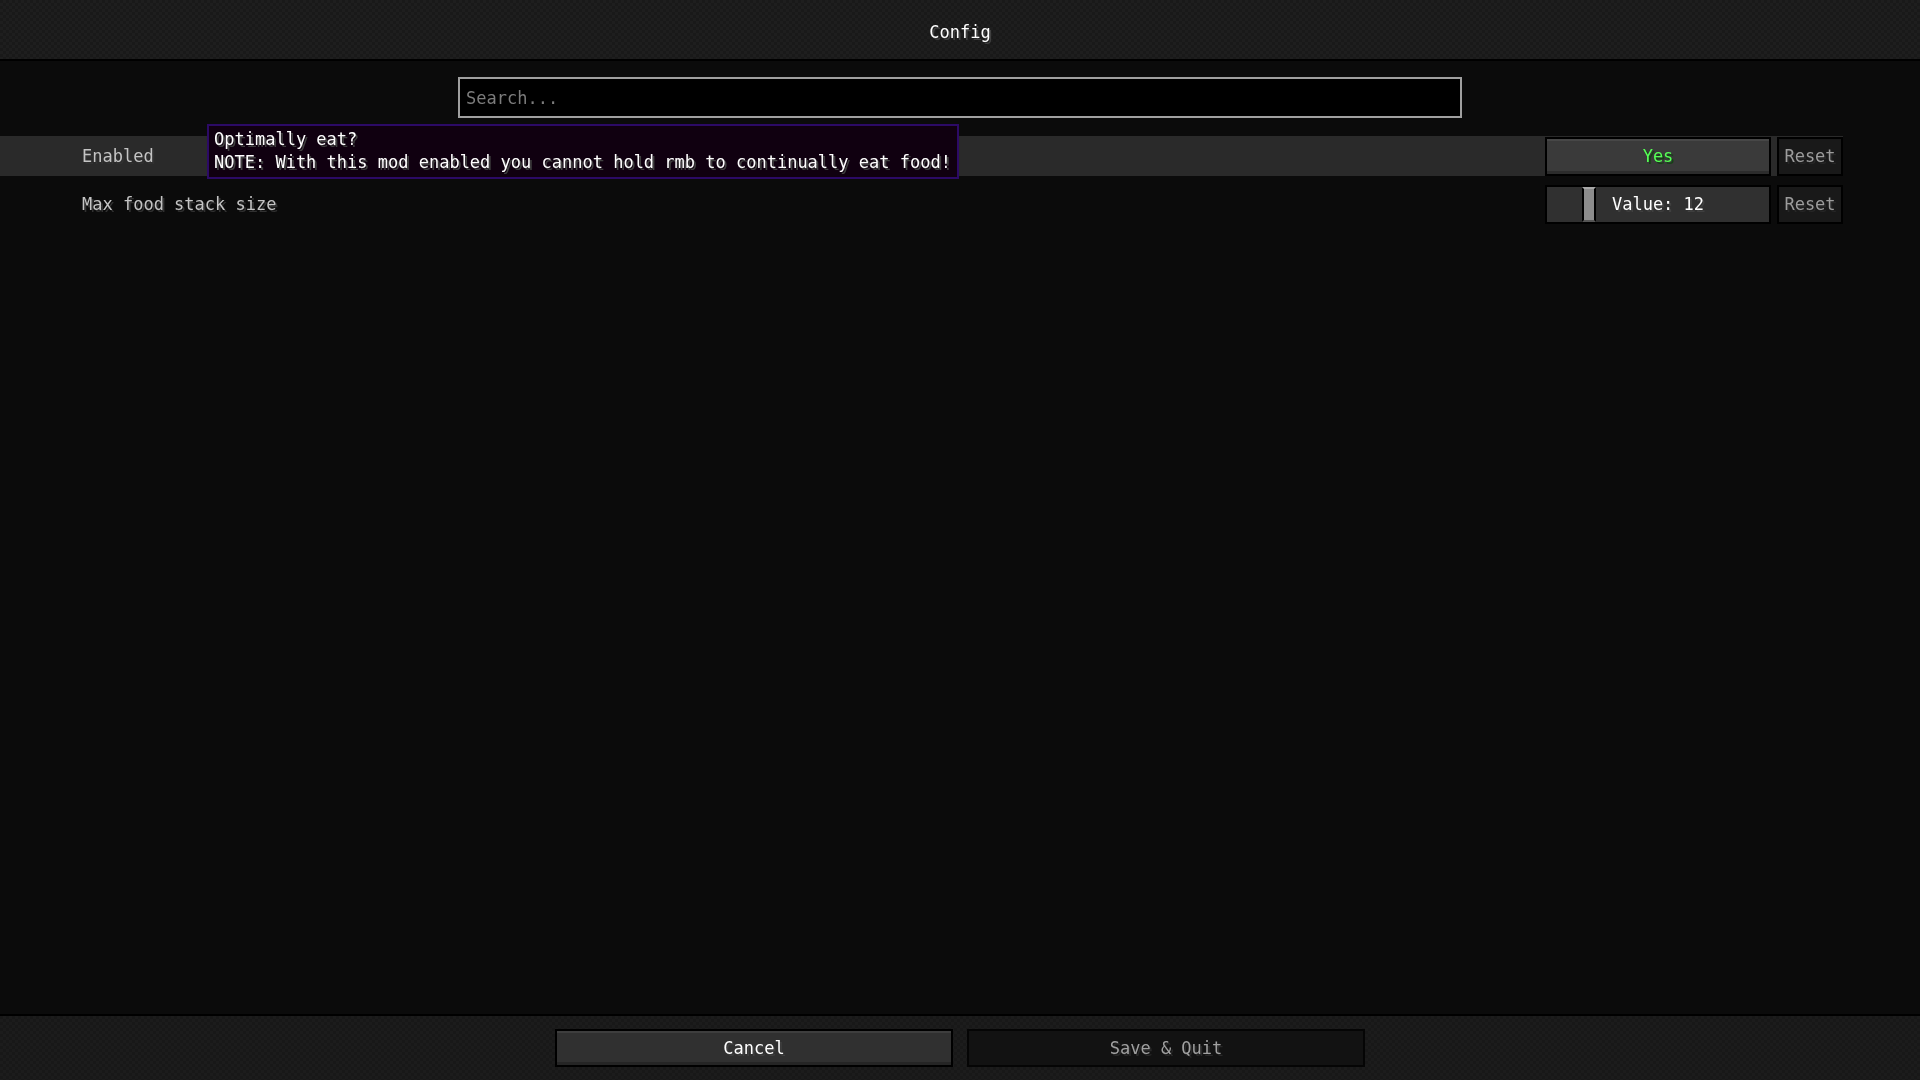  I want to click on window-title: Config, so click(960, 31).